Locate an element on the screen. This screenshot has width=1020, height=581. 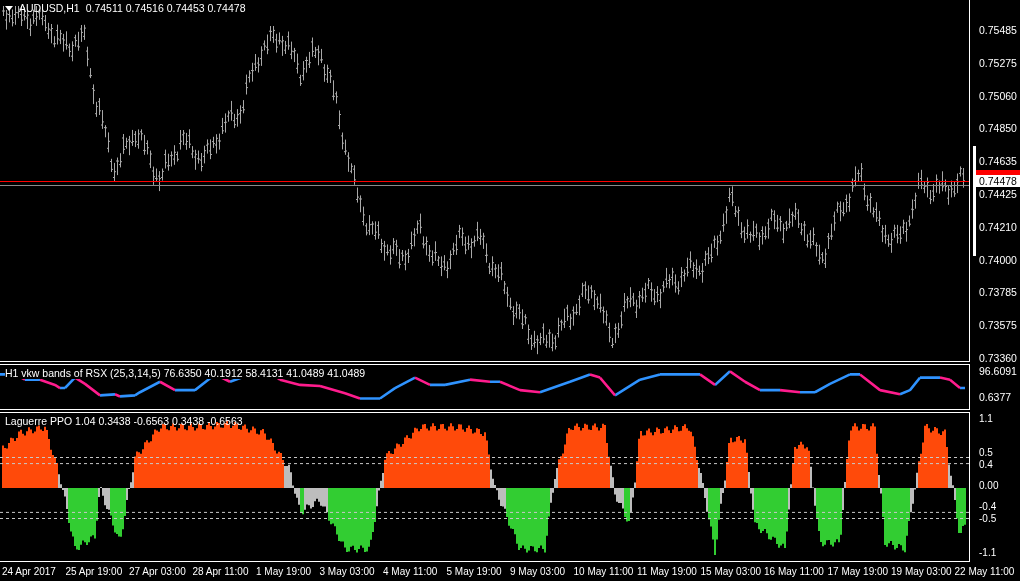
indicator-tick-label: 0.6377 is located at coordinates (995, 397).